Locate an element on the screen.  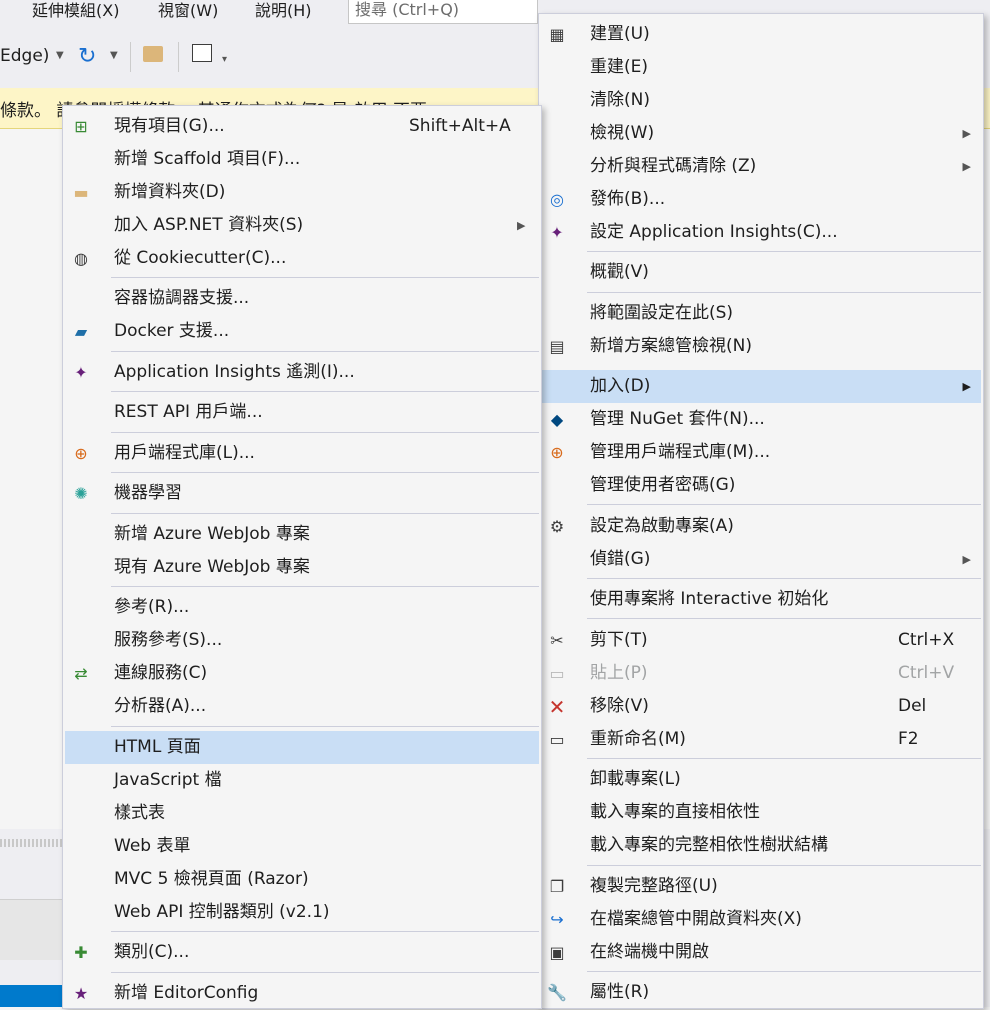
nuget-icon: ◆ is located at coordinates (557, 419).